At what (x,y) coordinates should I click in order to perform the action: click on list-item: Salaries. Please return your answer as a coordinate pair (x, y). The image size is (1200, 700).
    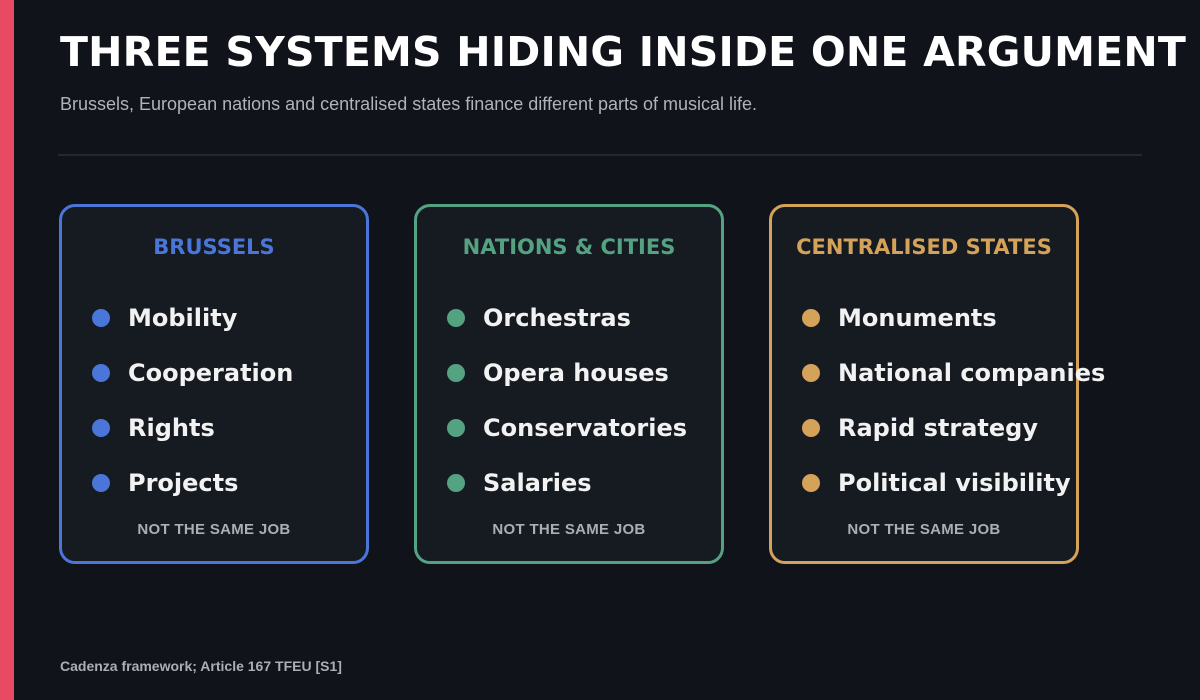
    Looking at the image, I should click on (519, 483).